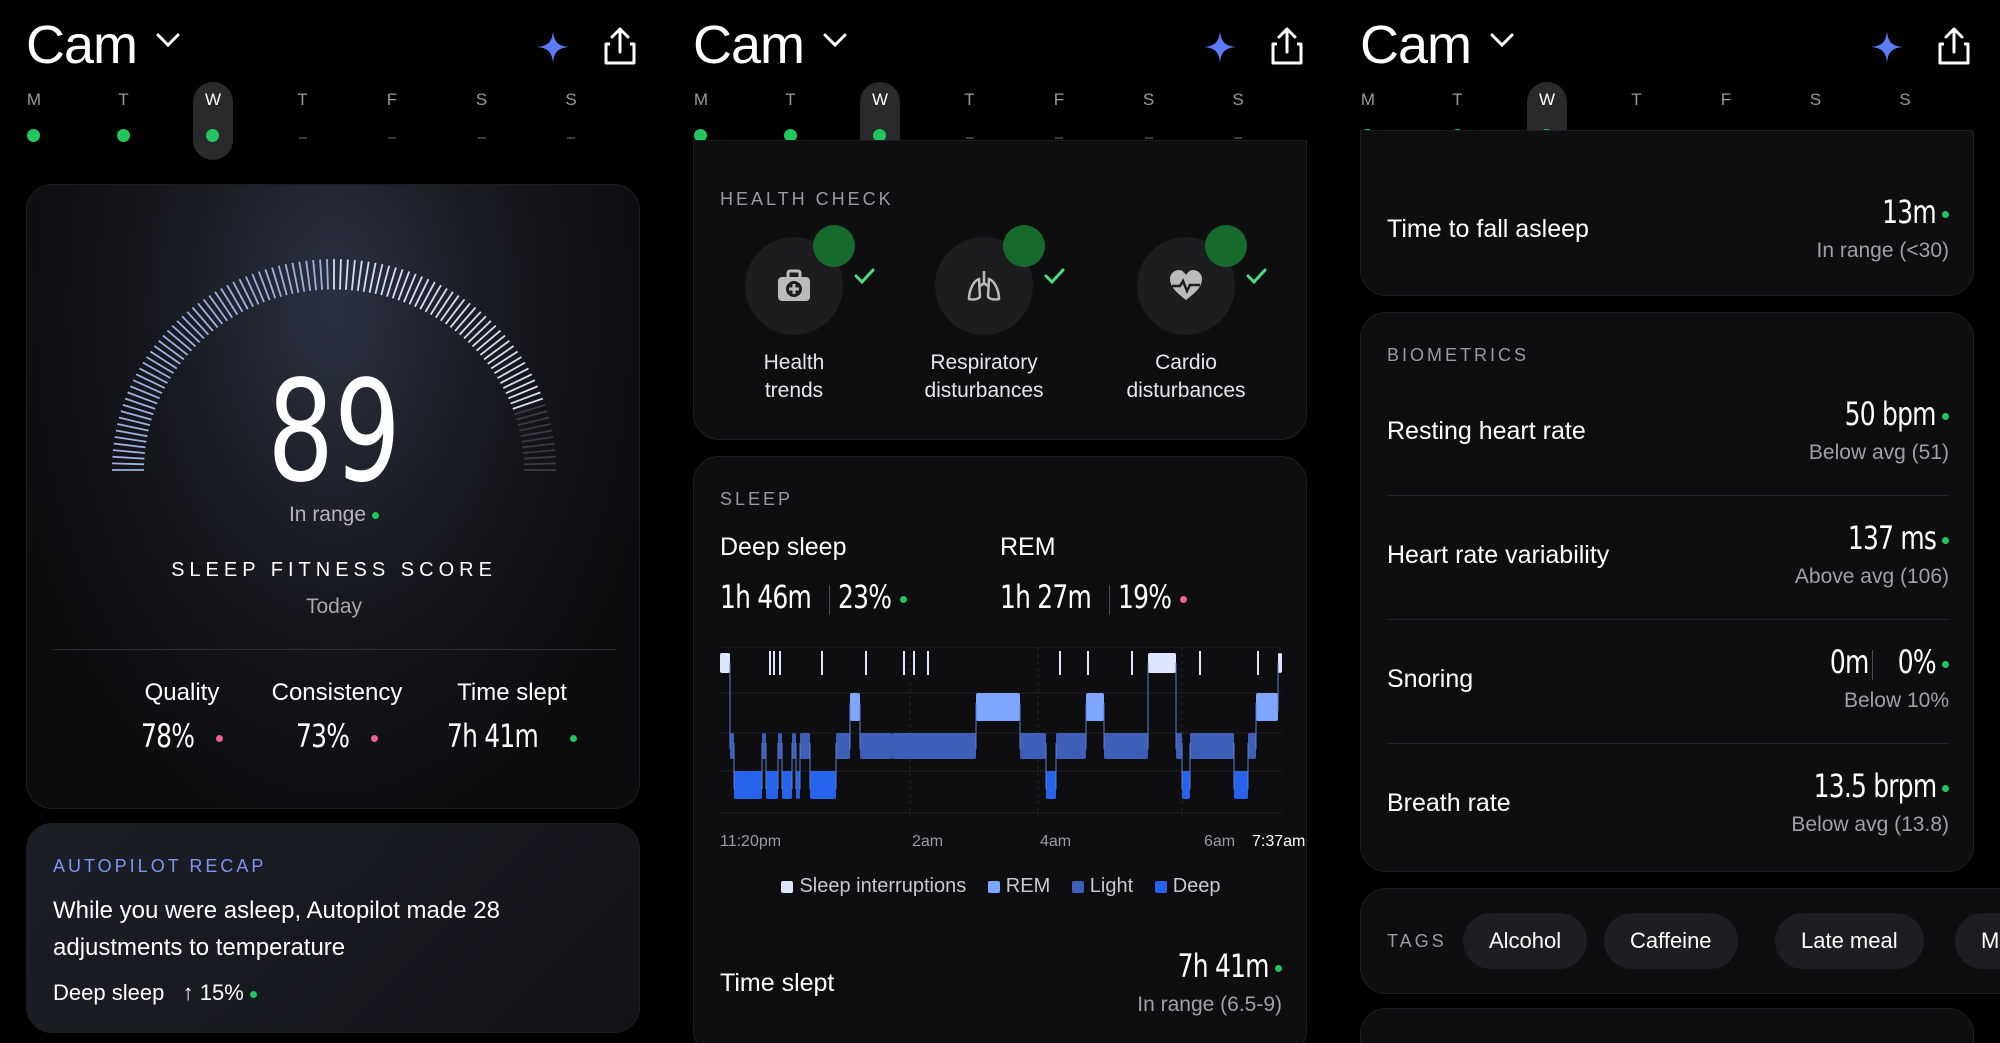 Image resolution: width=2000 pixels, height=1043 pixels. I want to click on day-label: M, so click(701, 99).